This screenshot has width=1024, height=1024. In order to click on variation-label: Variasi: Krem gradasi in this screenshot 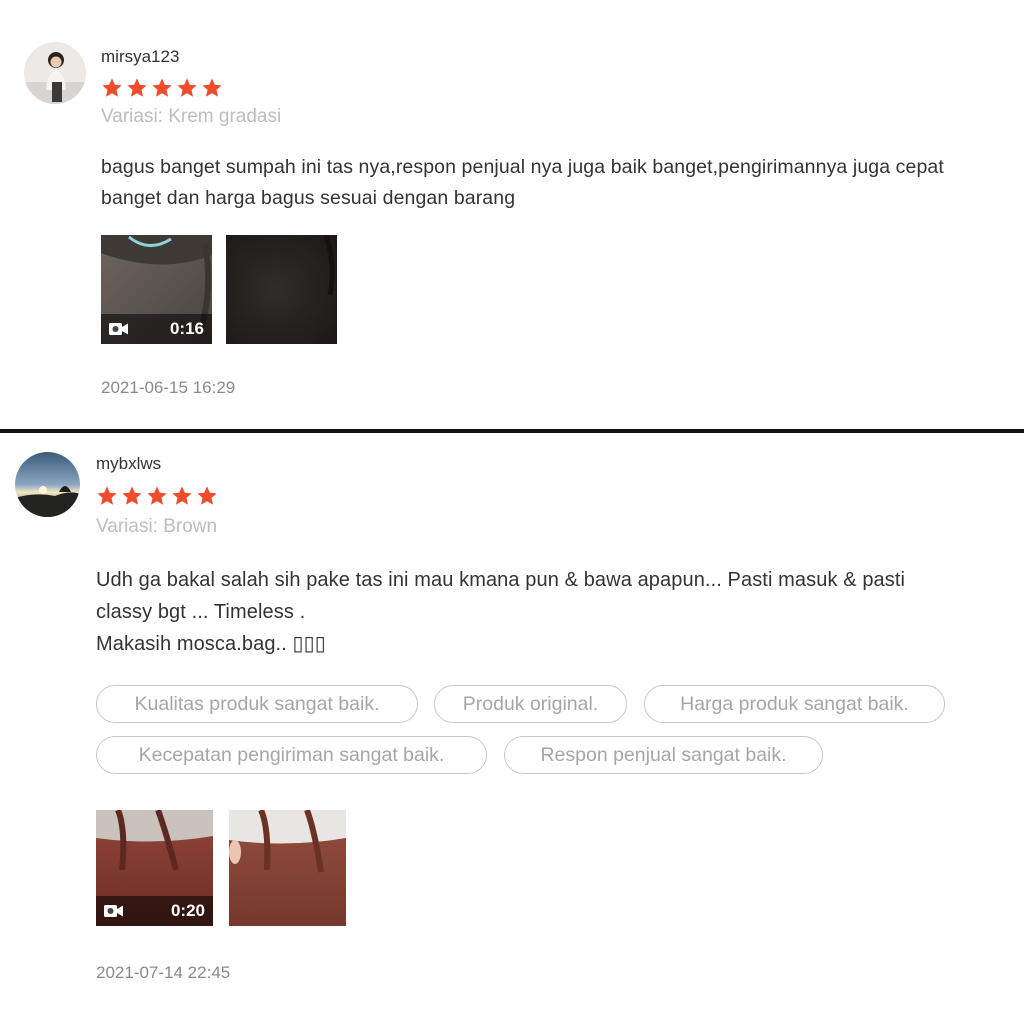, I will do `click(191, 116)`.